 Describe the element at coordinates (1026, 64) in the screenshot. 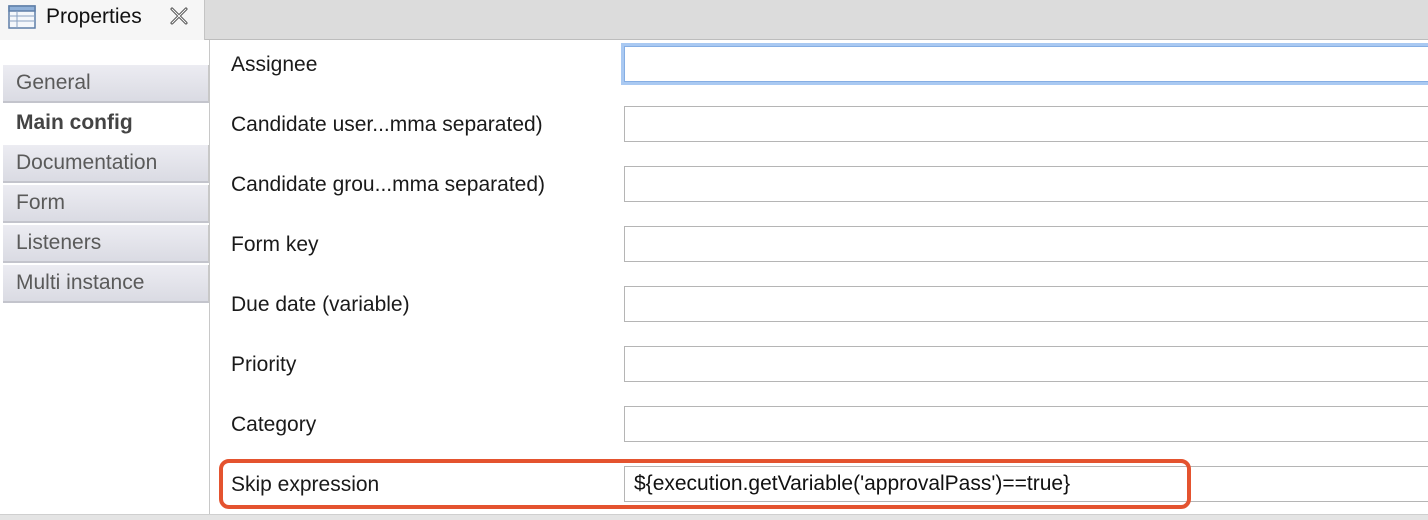

I see `assignee-input` at that location.